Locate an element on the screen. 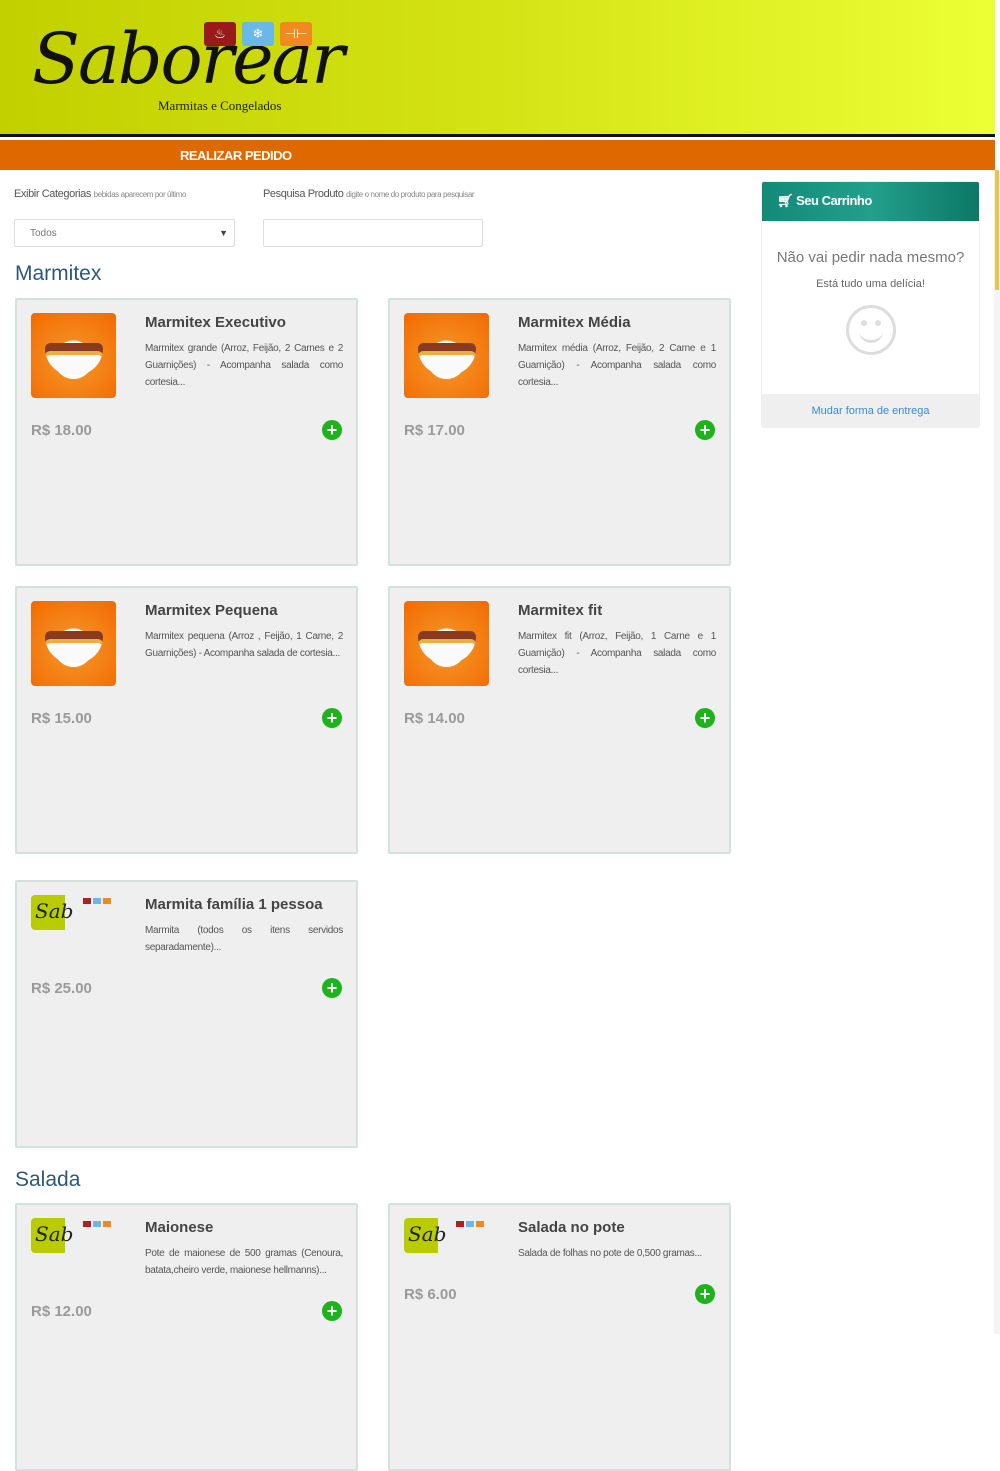  logo-tagline: Marmitas e Congelados is located at coordinates (220, 105).